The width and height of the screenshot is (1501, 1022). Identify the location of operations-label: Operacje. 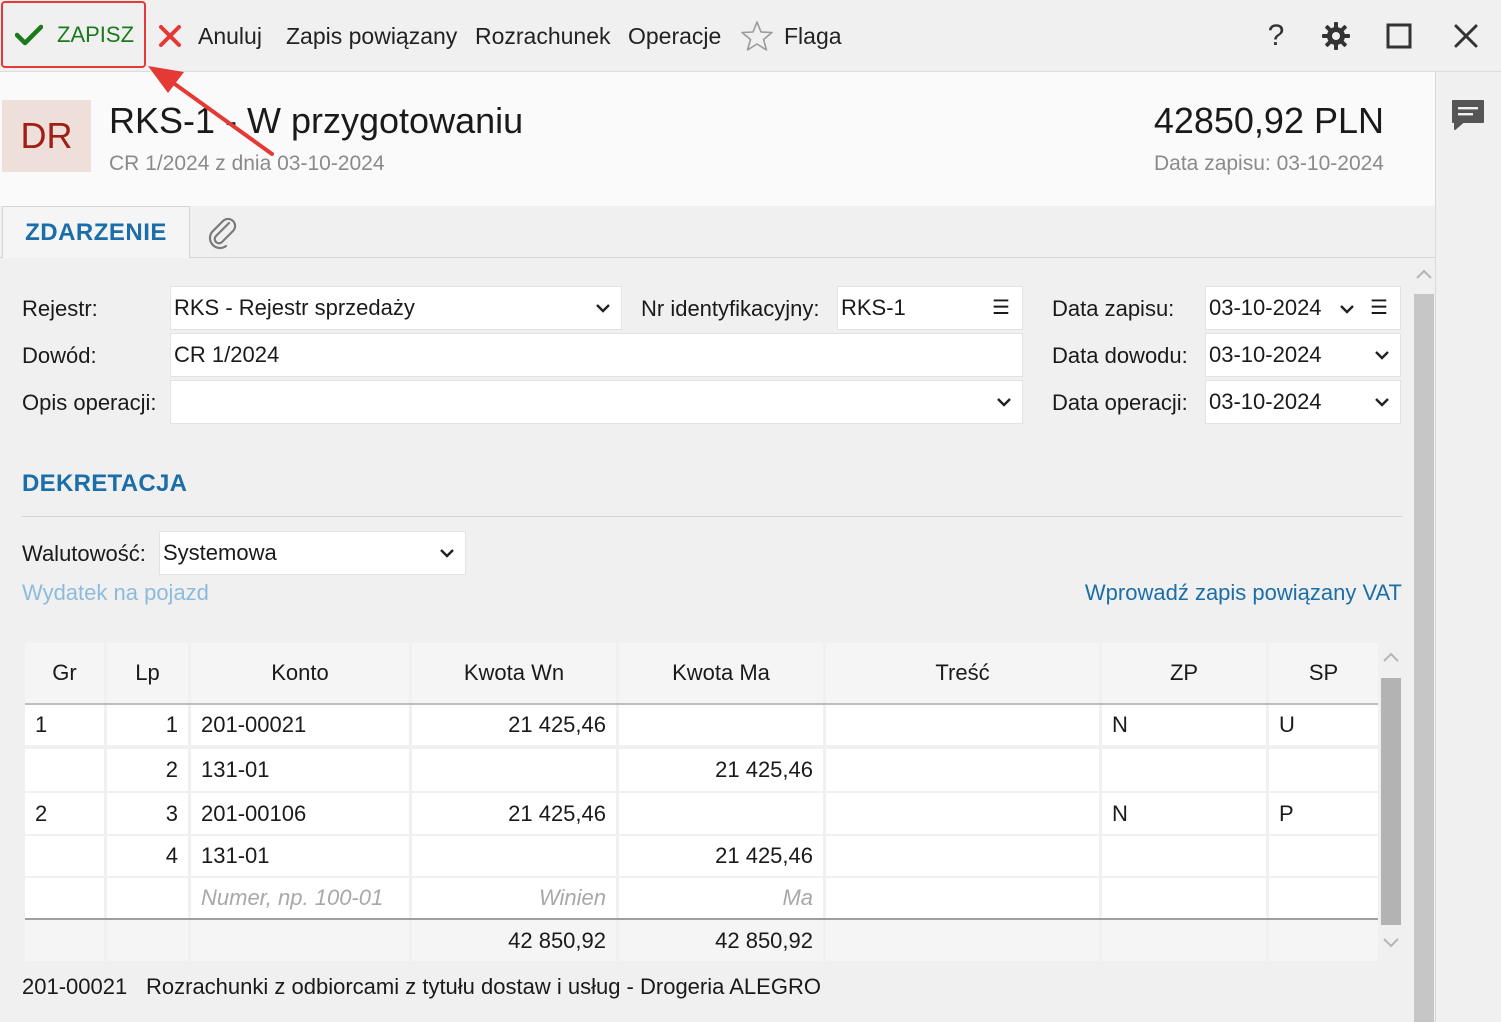
(675, 35).